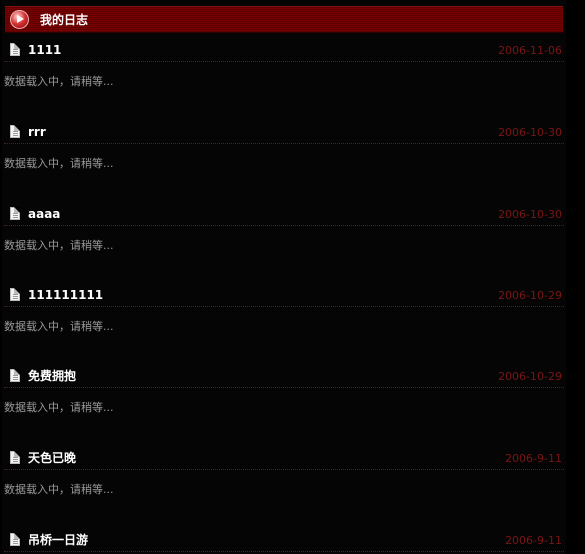  What do you see at coordinates (19, 19) in the screenshot?
I see `play-circle-icon` at bounding box center [19, 19].